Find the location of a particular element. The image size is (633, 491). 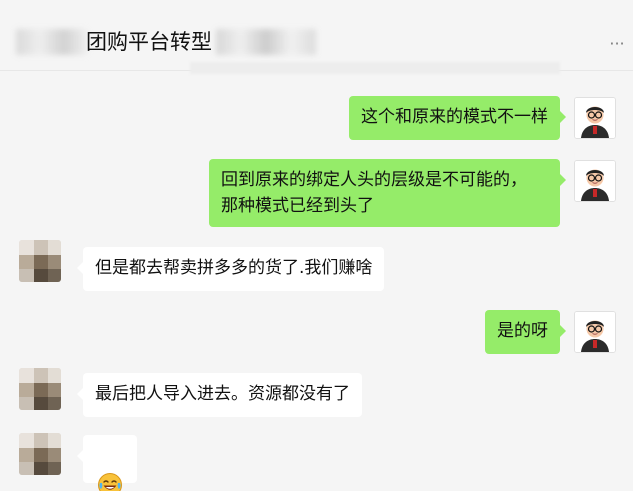

message-row: 这个和原来的模式不一样 is located at coordinates (316, 121).